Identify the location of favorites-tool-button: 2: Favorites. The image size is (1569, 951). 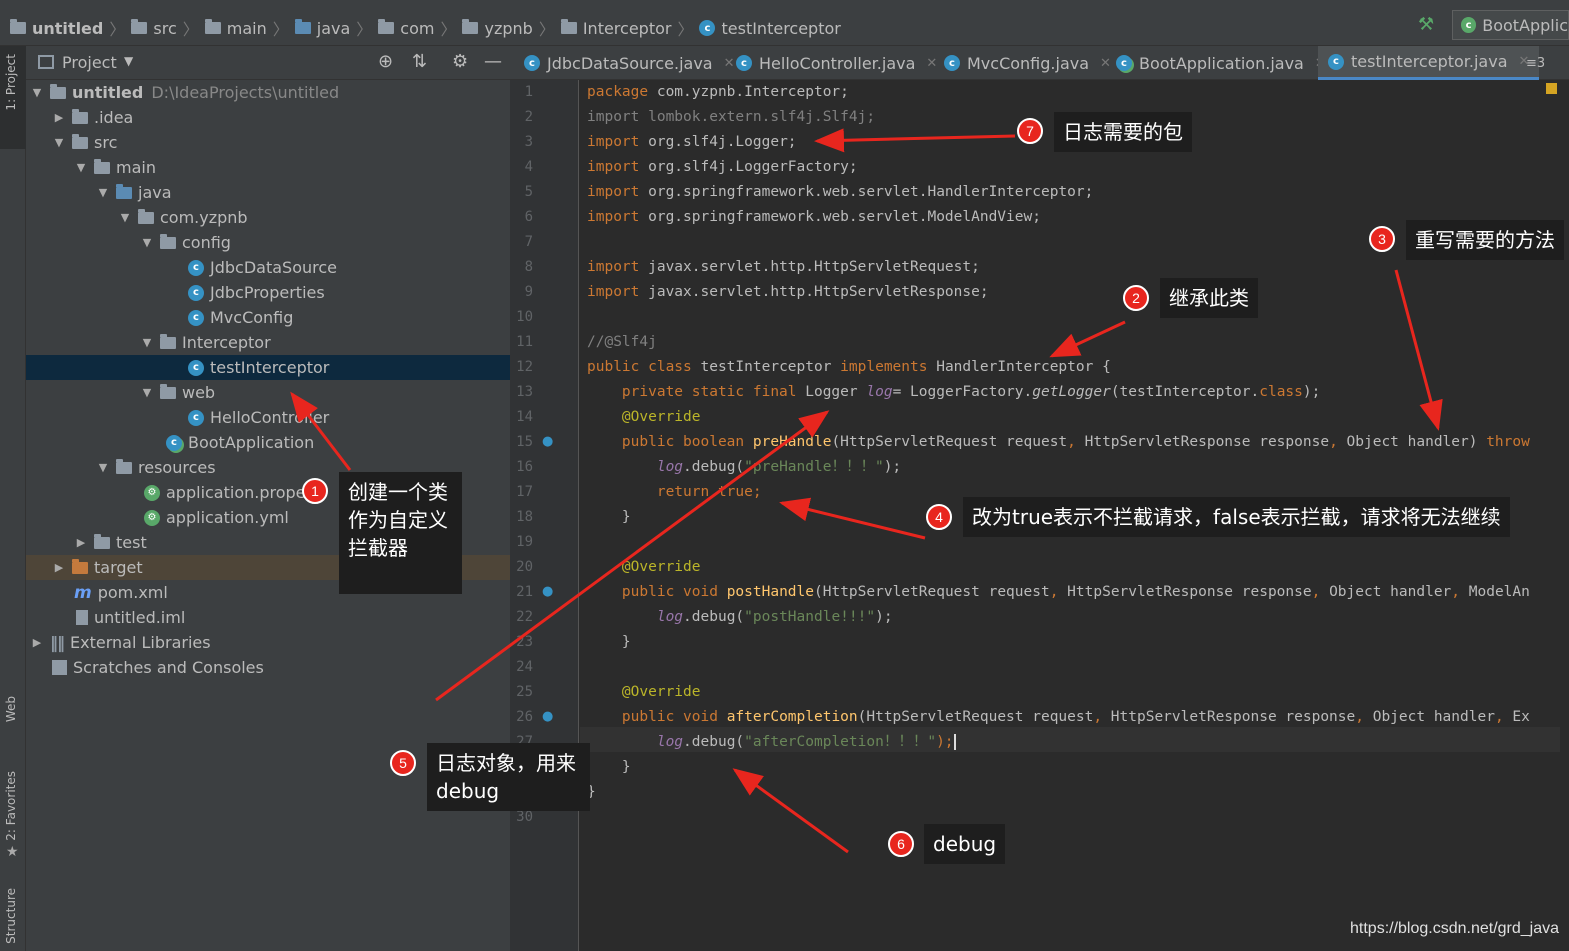
(11, 806).